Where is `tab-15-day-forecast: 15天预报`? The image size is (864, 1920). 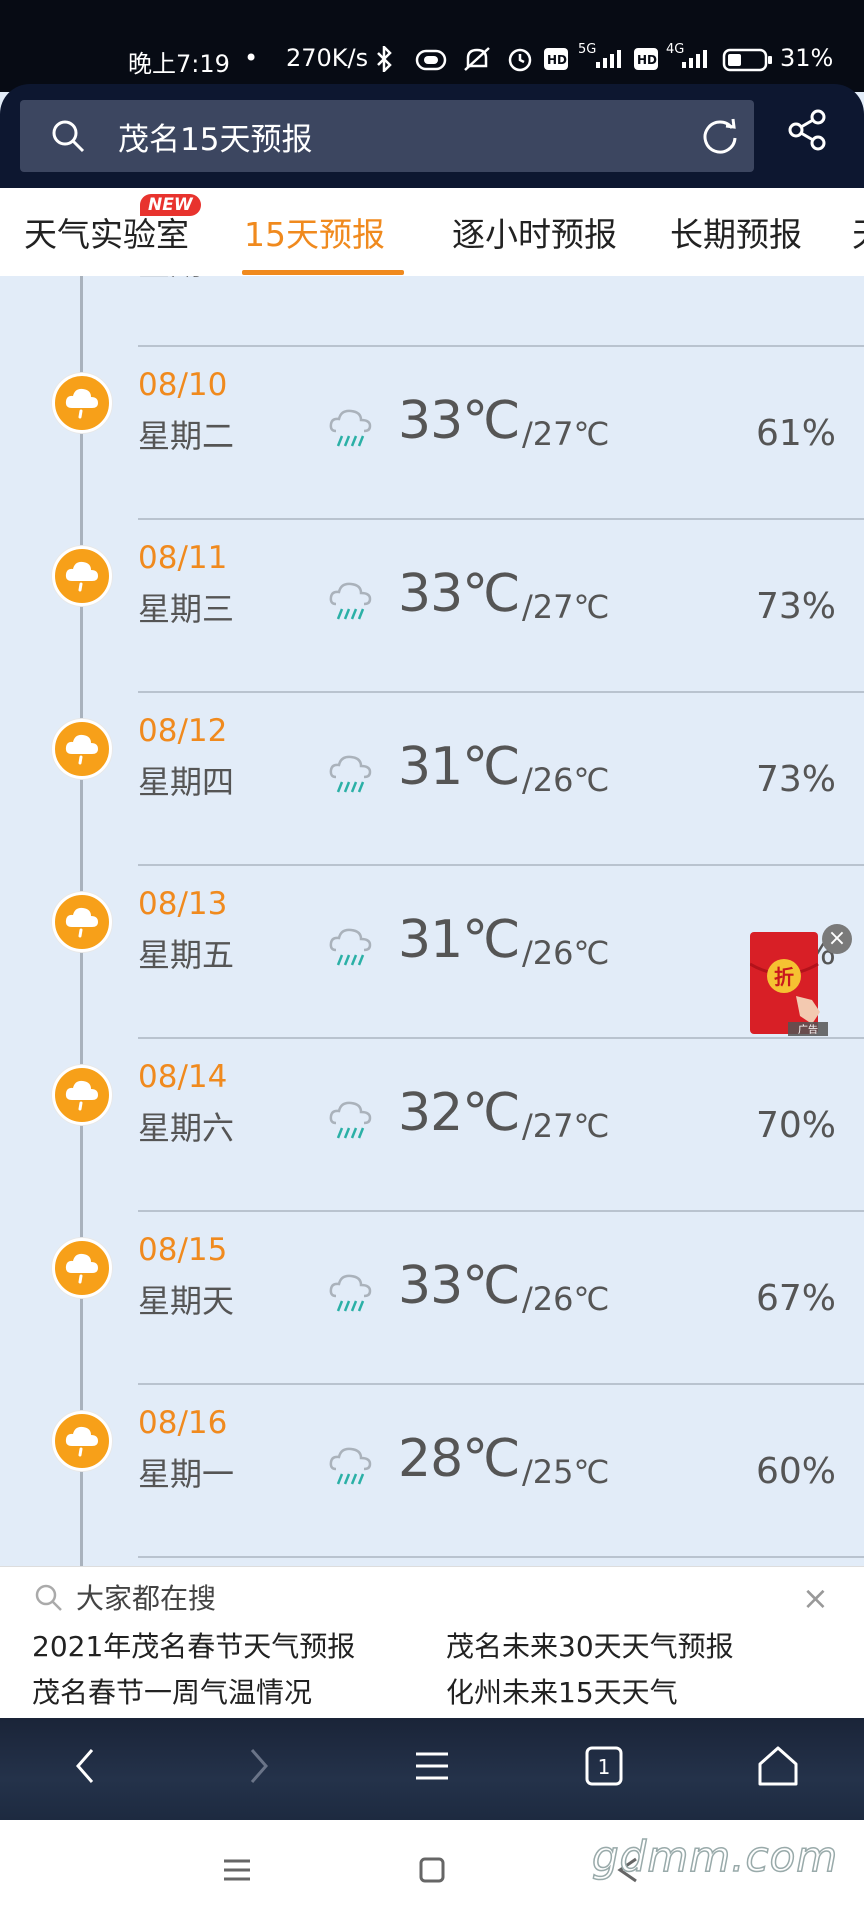
tab-15-day-forecast: 15天预报 is located at coordinates (314, 232).